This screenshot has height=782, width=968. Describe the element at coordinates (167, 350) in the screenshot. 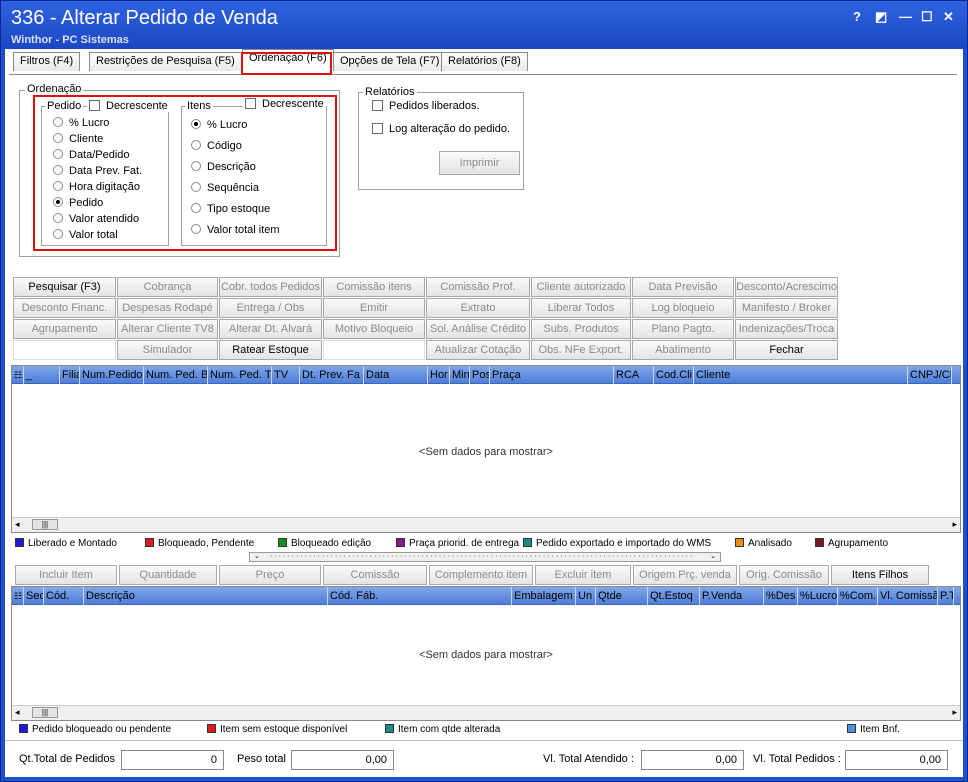

I see `simulador-button: Simulador` at that location.